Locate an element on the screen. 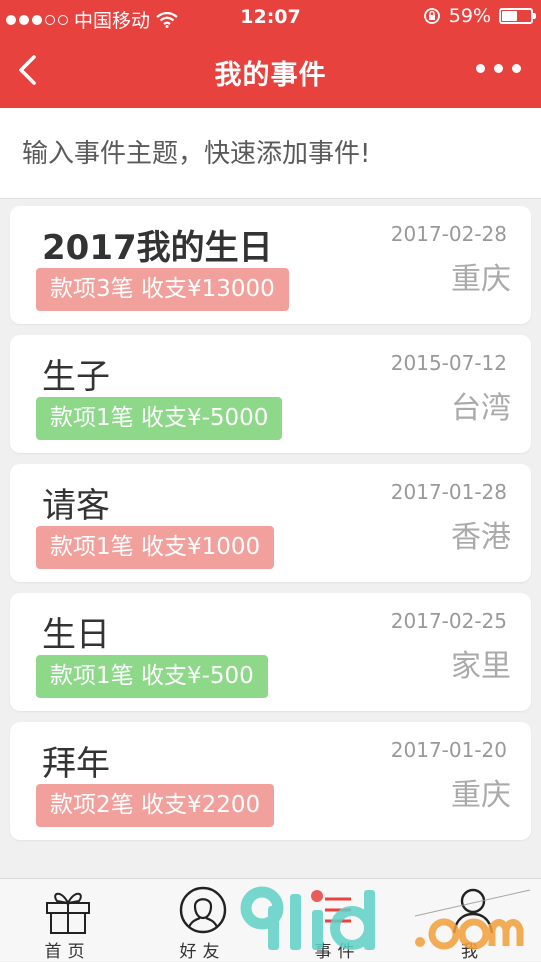  tab-me: 我 is located at coordinates (472, 920).